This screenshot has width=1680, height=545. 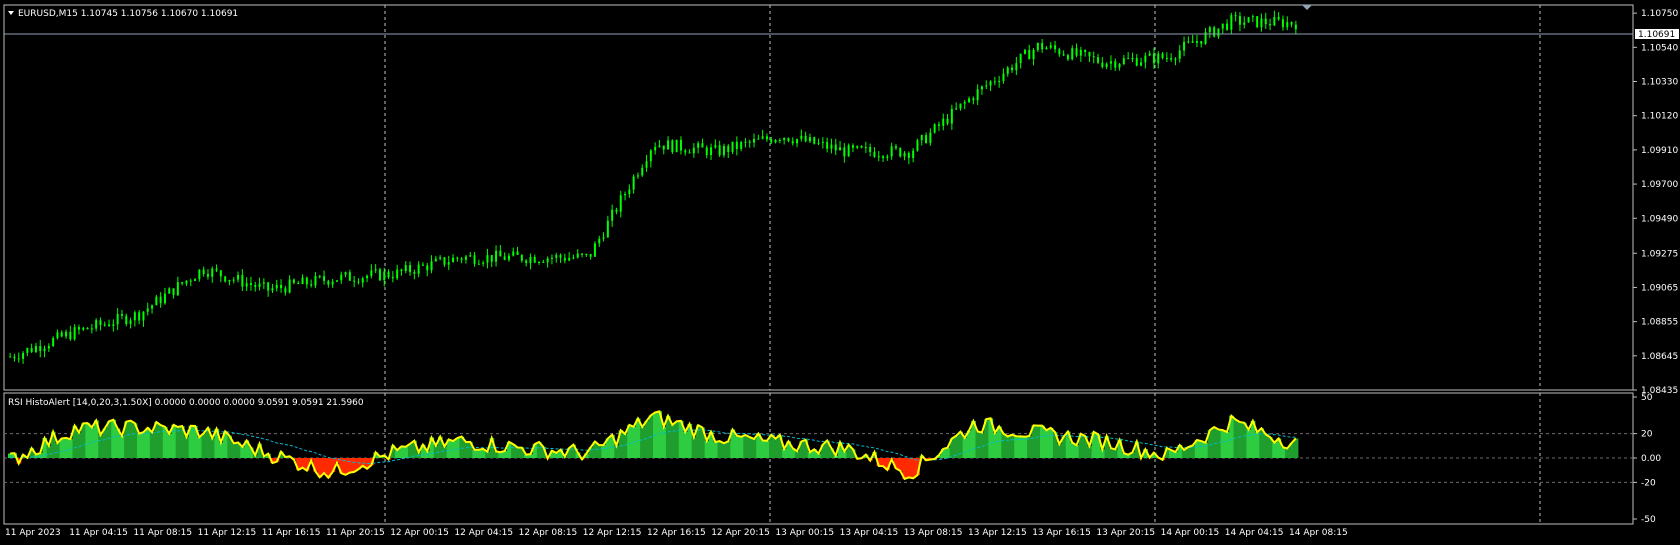 I want to click on panel-dropdown-icon, so click(x=11, y=13).